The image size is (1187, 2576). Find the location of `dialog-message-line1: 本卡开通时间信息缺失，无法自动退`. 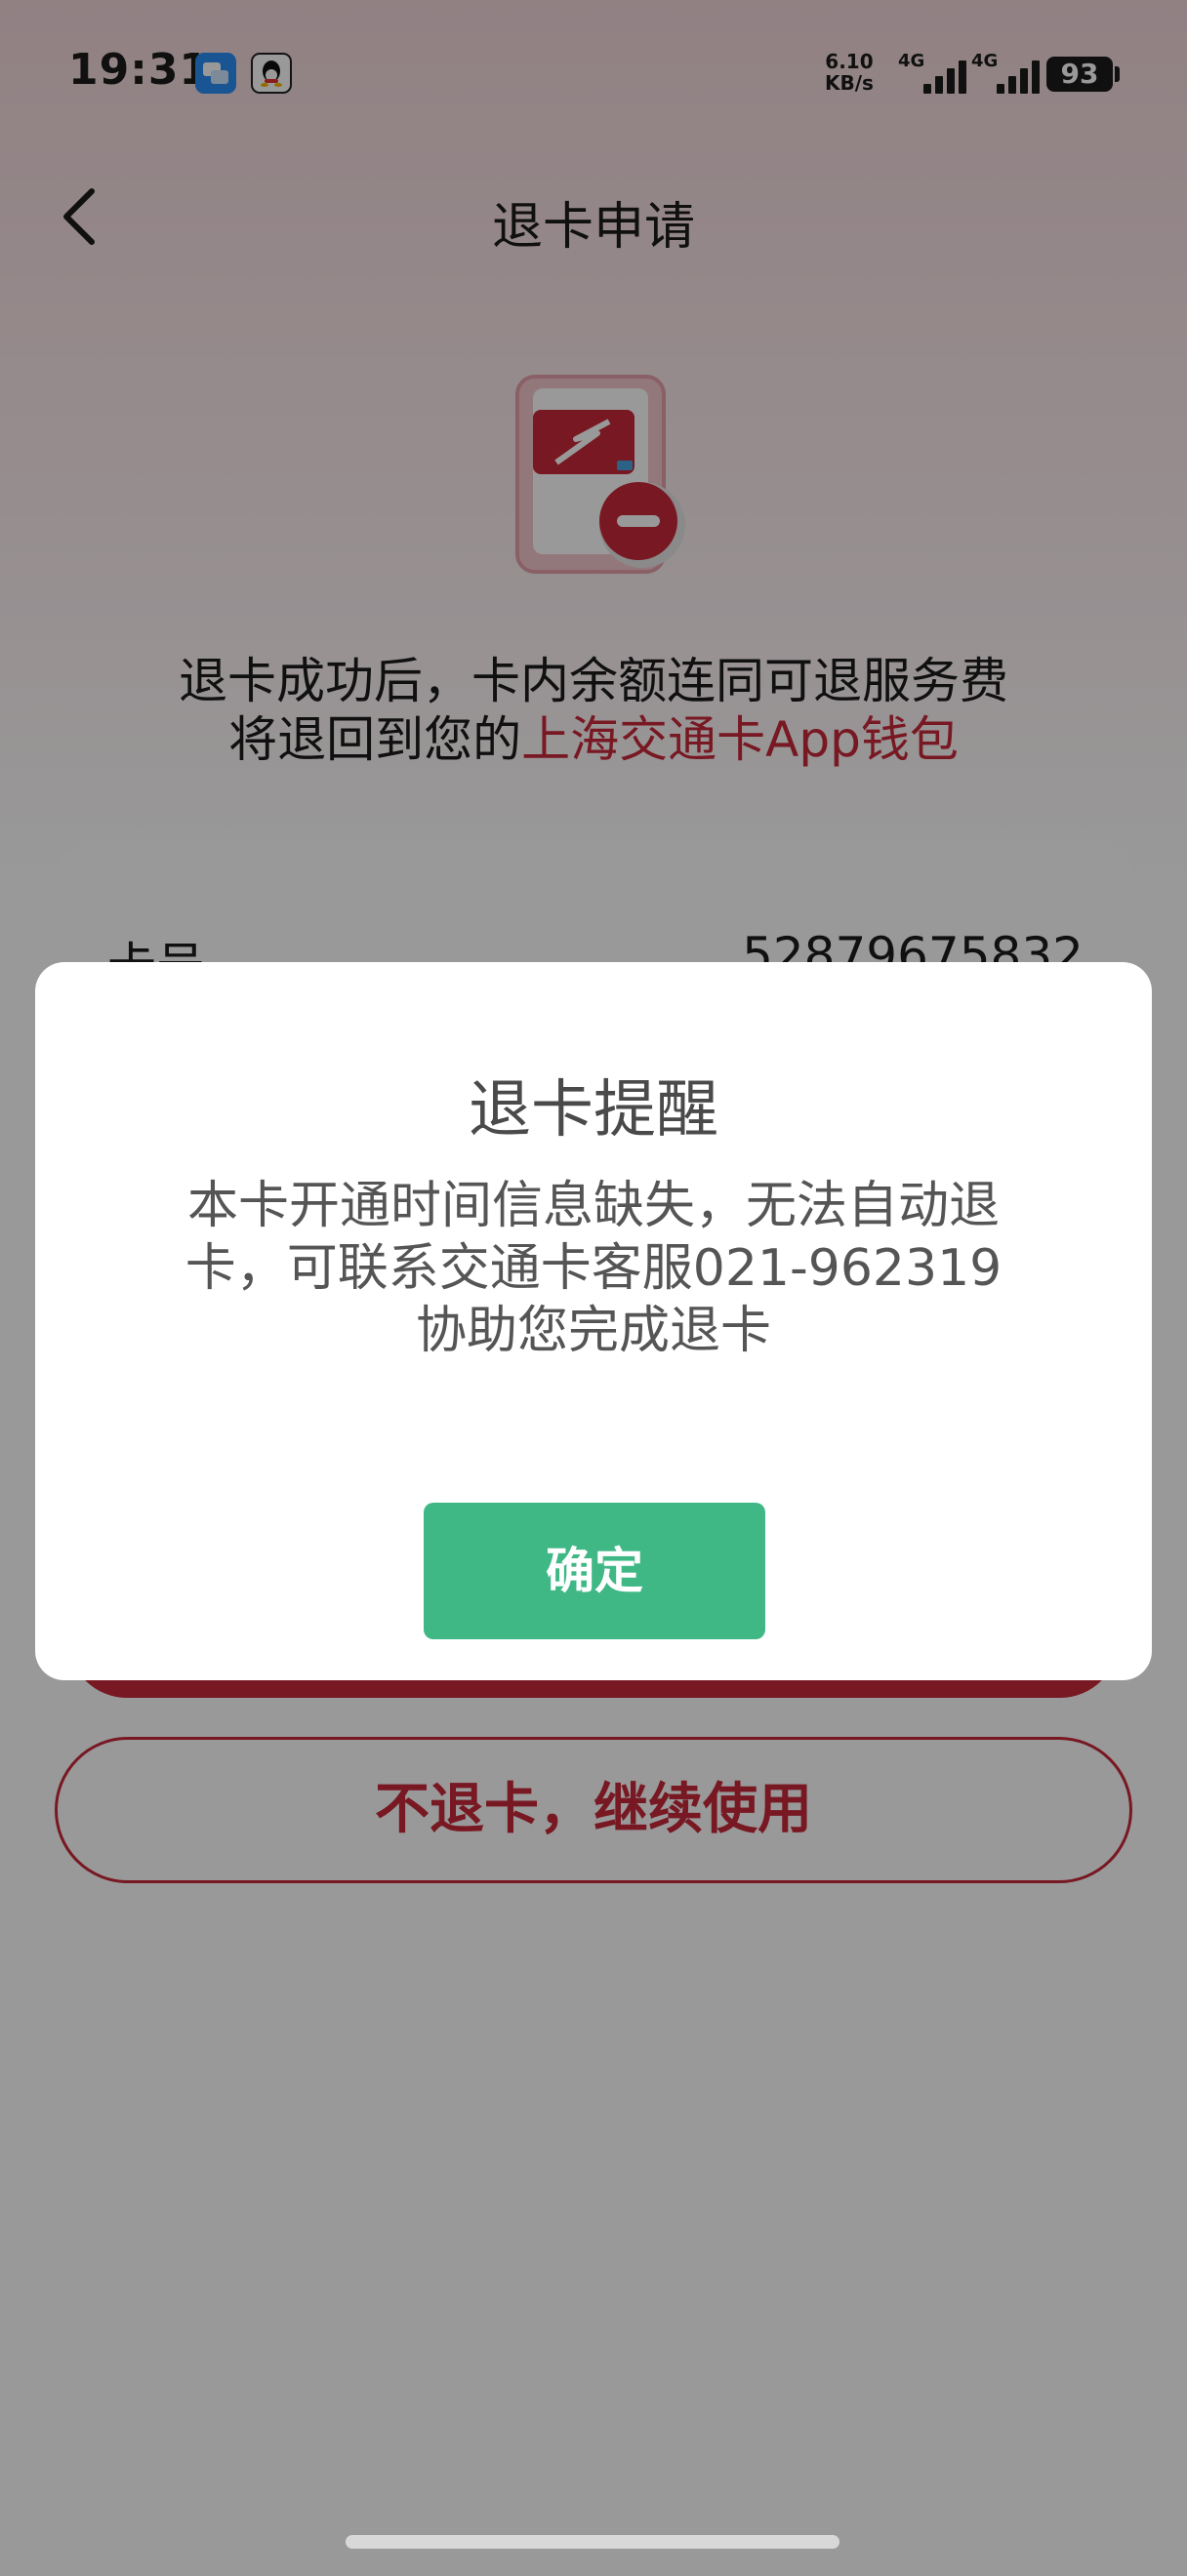

dialog-message-line1: 本卡开通时间信息缺失，无法自动退 is located at coordinates (593, 1206).